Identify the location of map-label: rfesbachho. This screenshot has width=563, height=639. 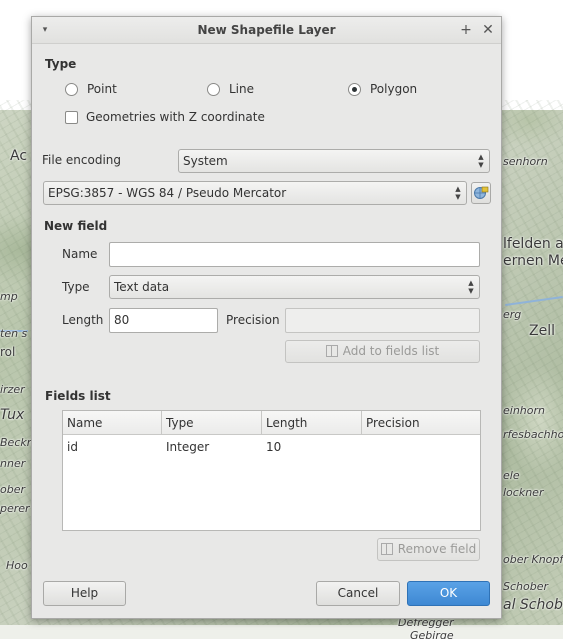
(533, 434).